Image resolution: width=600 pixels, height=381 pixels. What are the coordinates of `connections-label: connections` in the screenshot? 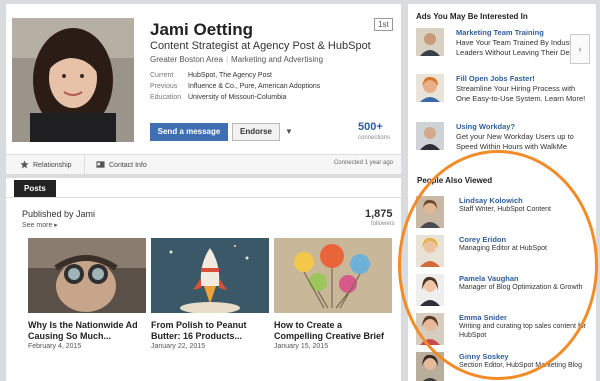 It's located at (374, 138).